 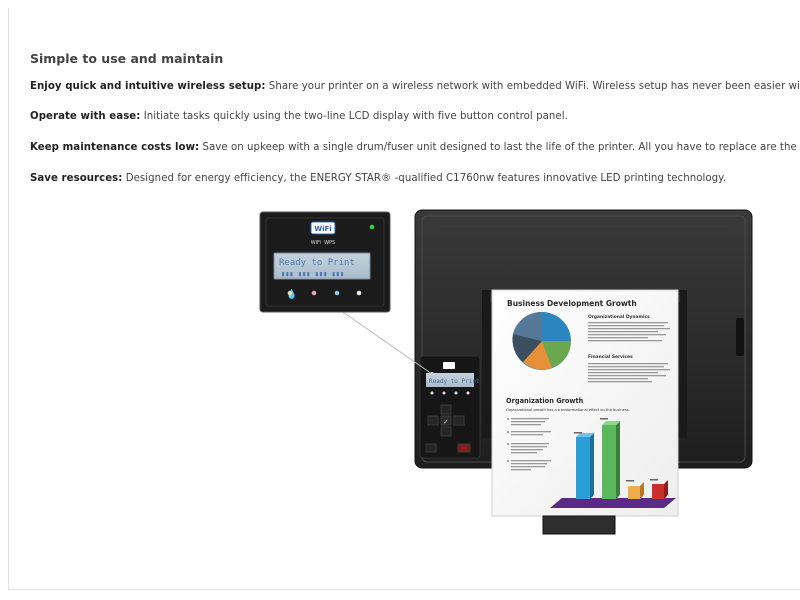 I want to click on yellow-toner-icon, so click(x=290, y=293).